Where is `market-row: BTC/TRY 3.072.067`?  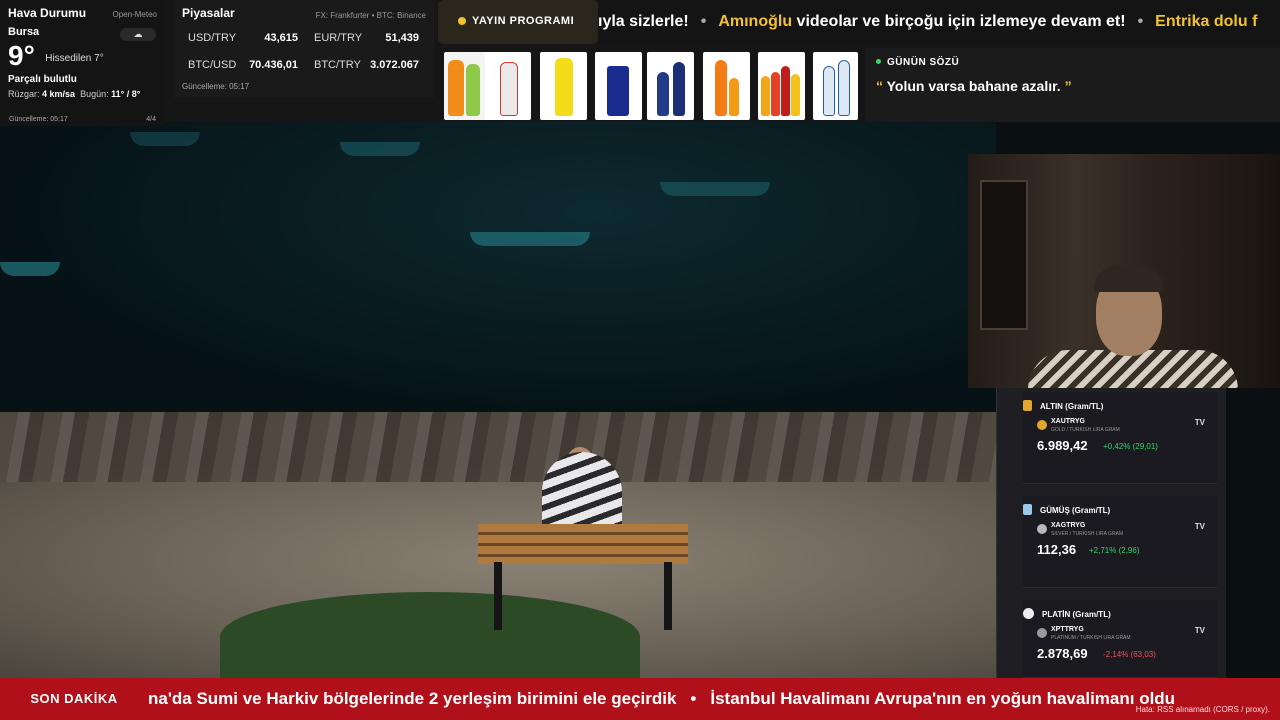 market-row: BTC/TRY 3.072.067 is located at coordinates (366, 65).